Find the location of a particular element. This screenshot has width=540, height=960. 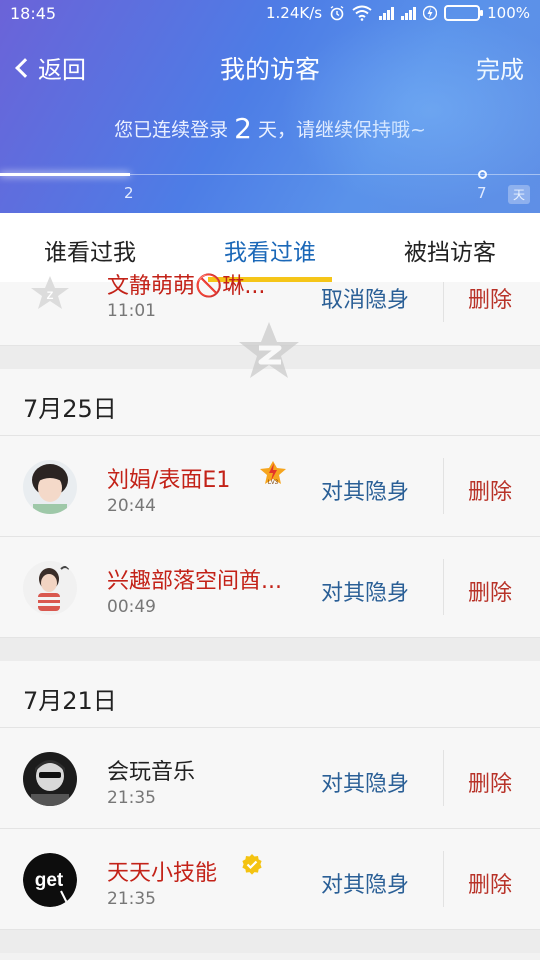

progress-fill is located at coordinates (65, 174).